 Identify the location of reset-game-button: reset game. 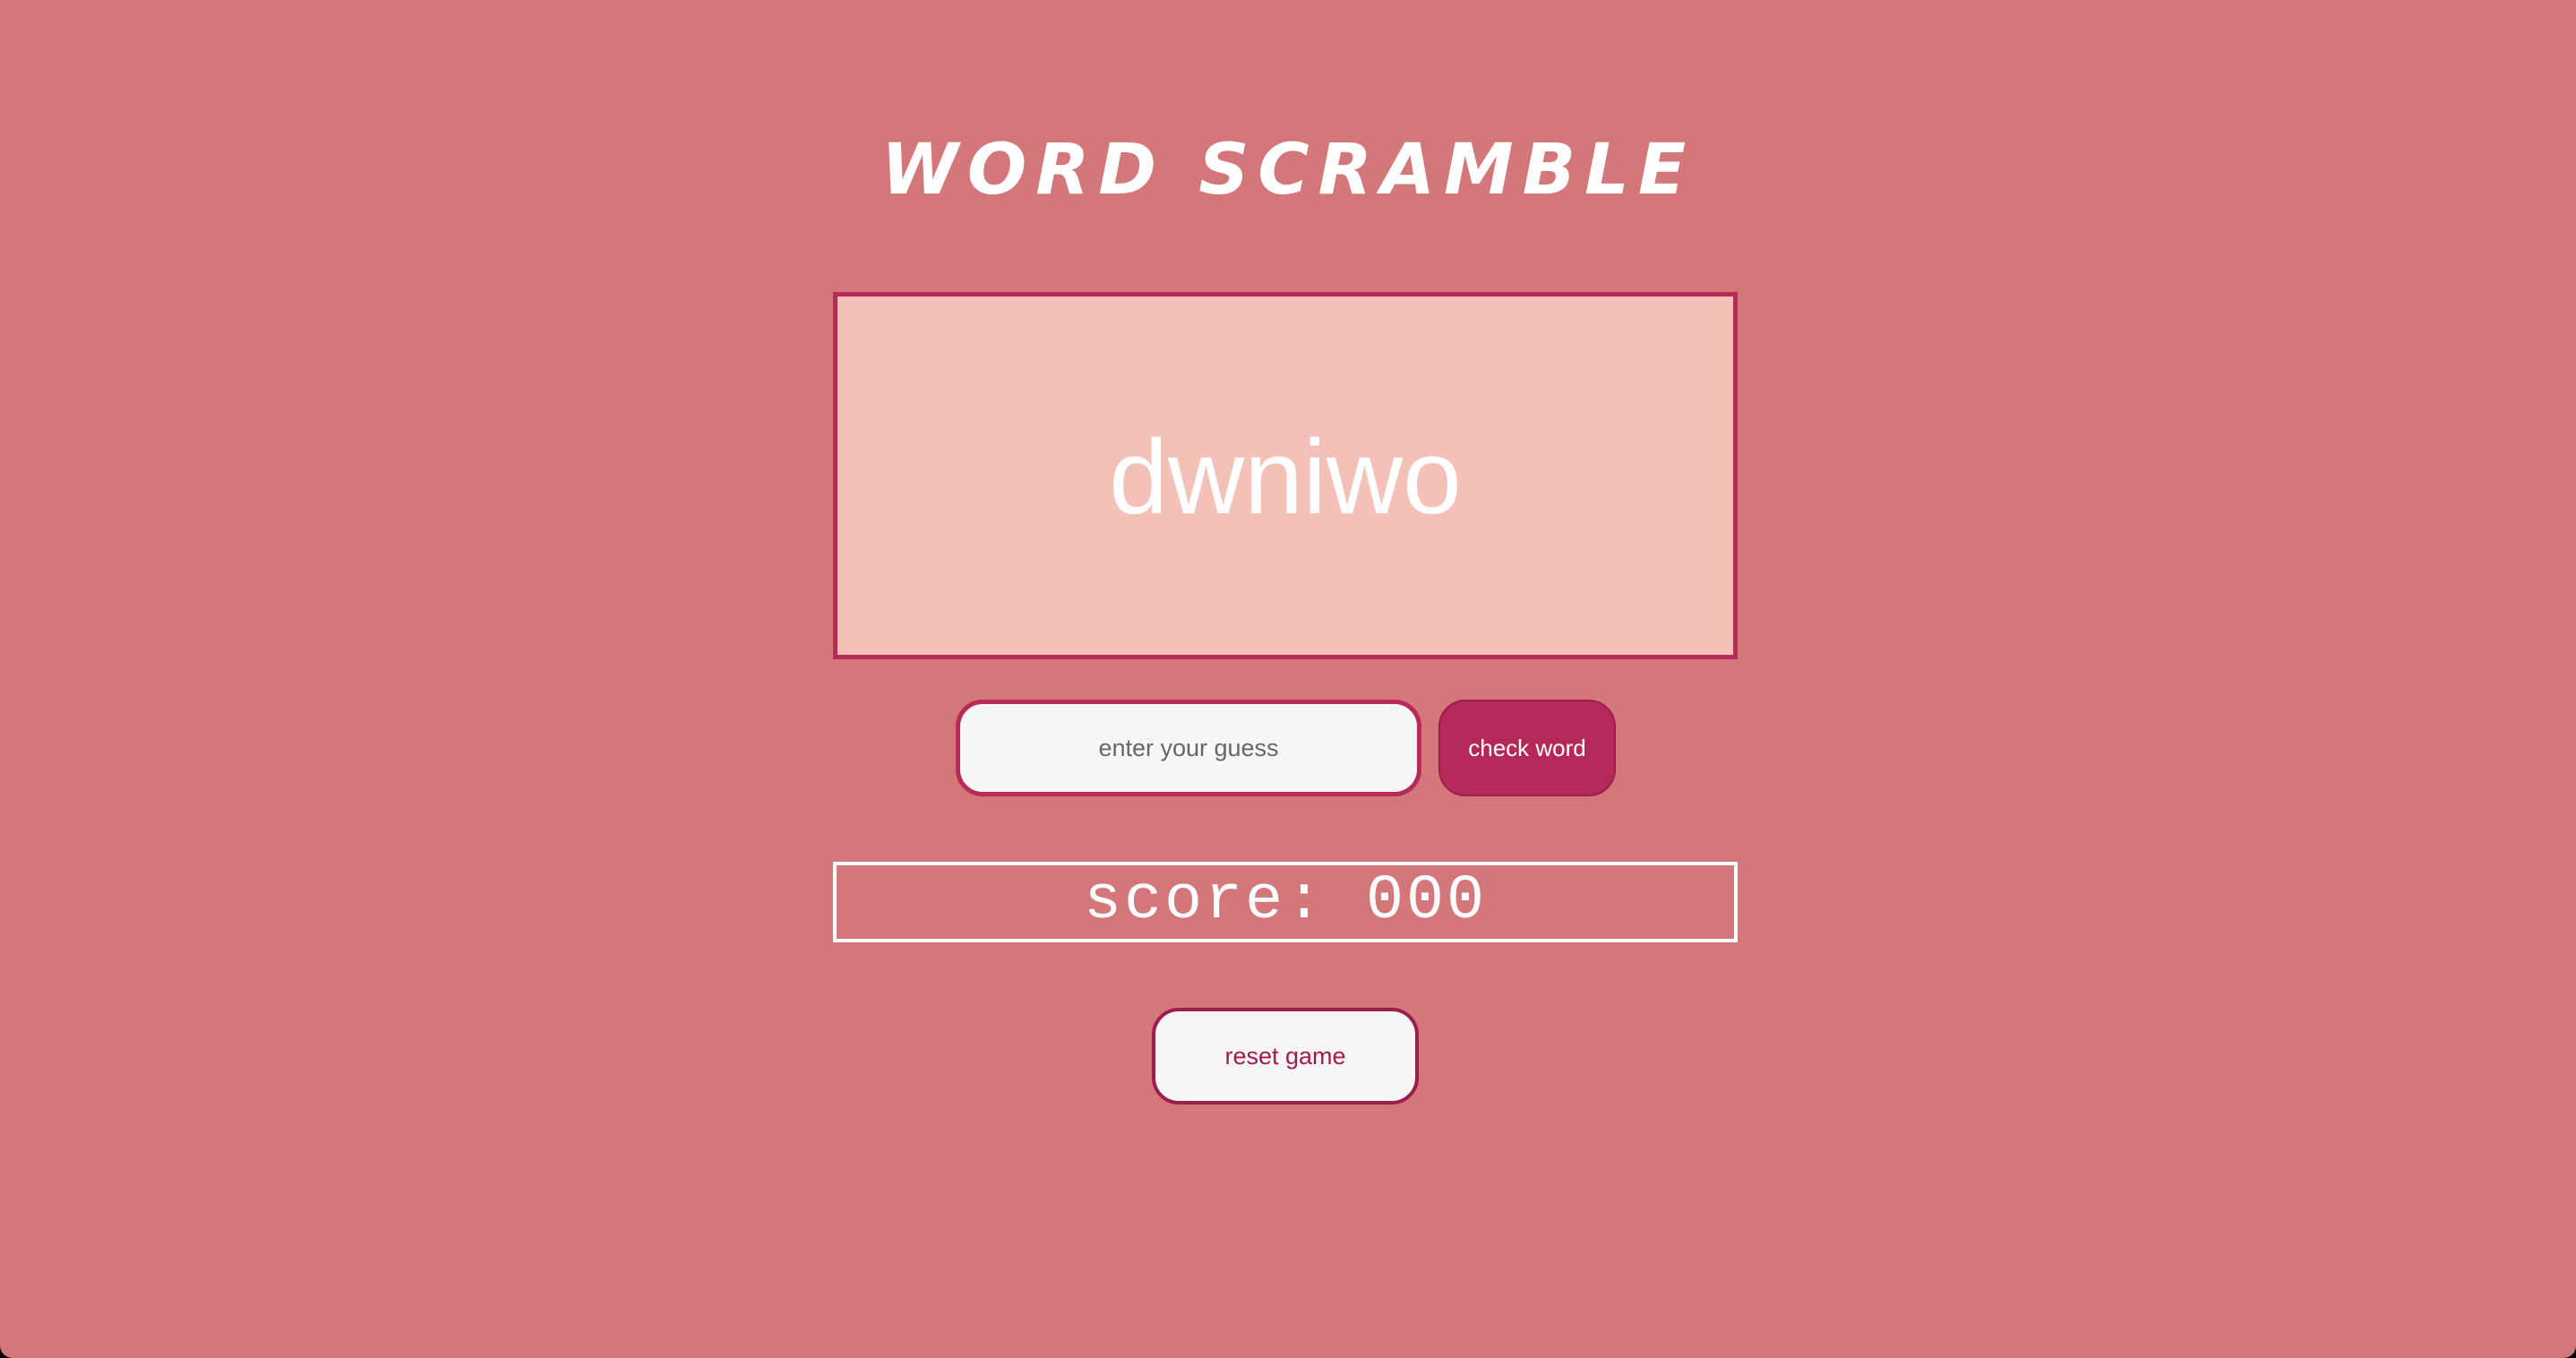
(1285, 1056).